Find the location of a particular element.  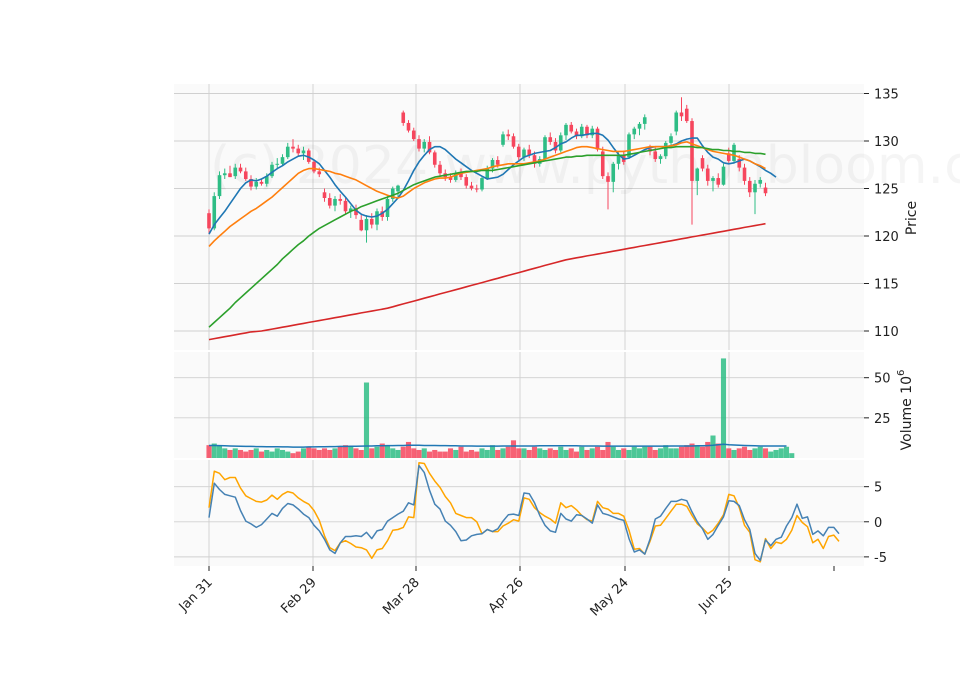

oscillator-axis-tick-label: -5 is located at coordinates (880, 558).